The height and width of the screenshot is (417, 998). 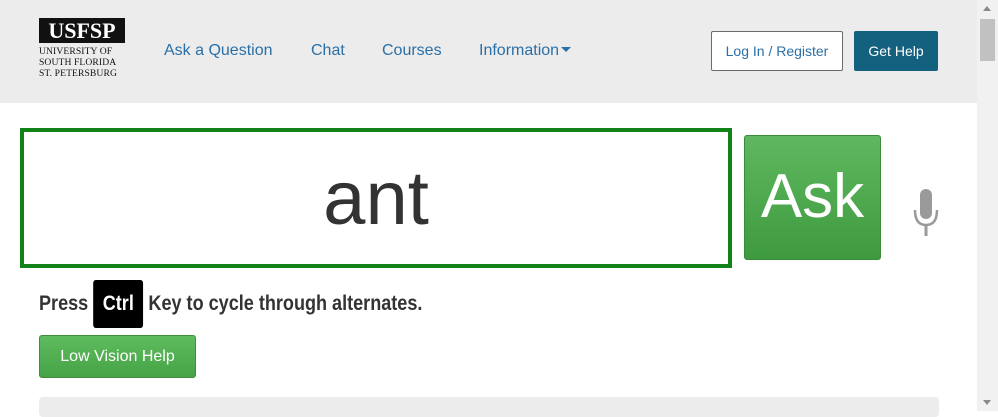 I want to click on nav-ask-a-question: Ask a Question, so click(x=218, y=51).